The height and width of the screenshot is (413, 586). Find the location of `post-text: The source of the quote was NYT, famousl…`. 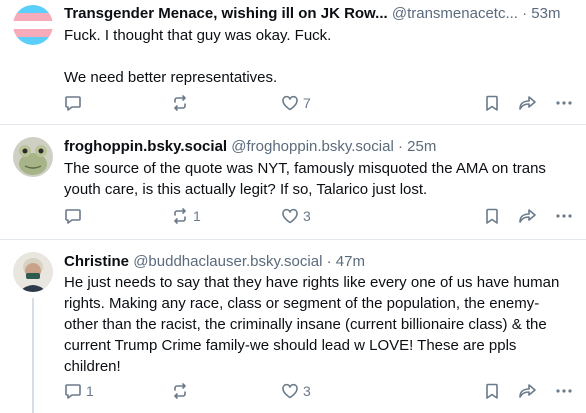

post-text: The source of the quote was NYT, famousl… is located at coordinates (305, 179).